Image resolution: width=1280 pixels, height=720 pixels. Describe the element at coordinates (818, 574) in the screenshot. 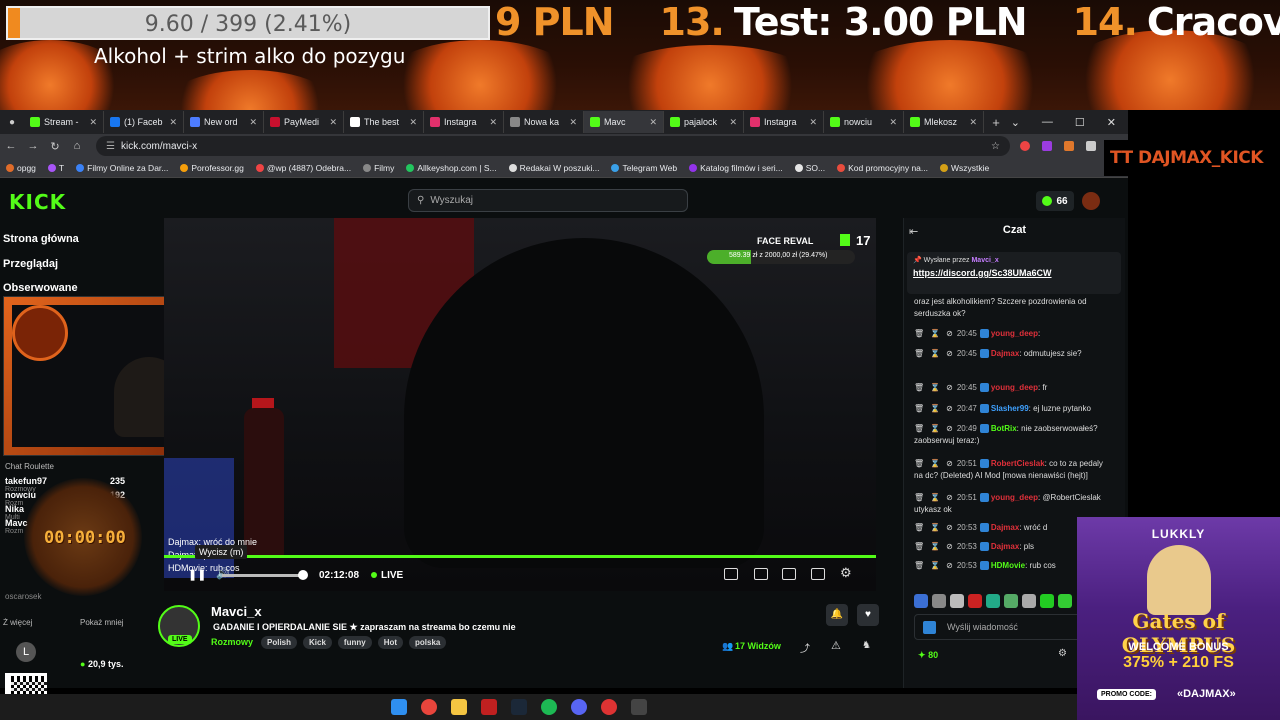

I see `fullscreen-icon` at that location.